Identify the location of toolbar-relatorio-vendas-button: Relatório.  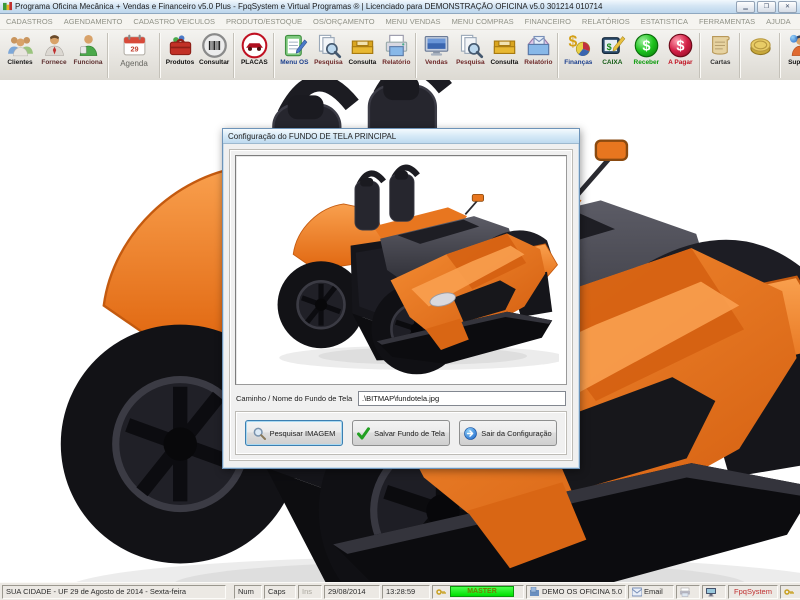
(538, 55).